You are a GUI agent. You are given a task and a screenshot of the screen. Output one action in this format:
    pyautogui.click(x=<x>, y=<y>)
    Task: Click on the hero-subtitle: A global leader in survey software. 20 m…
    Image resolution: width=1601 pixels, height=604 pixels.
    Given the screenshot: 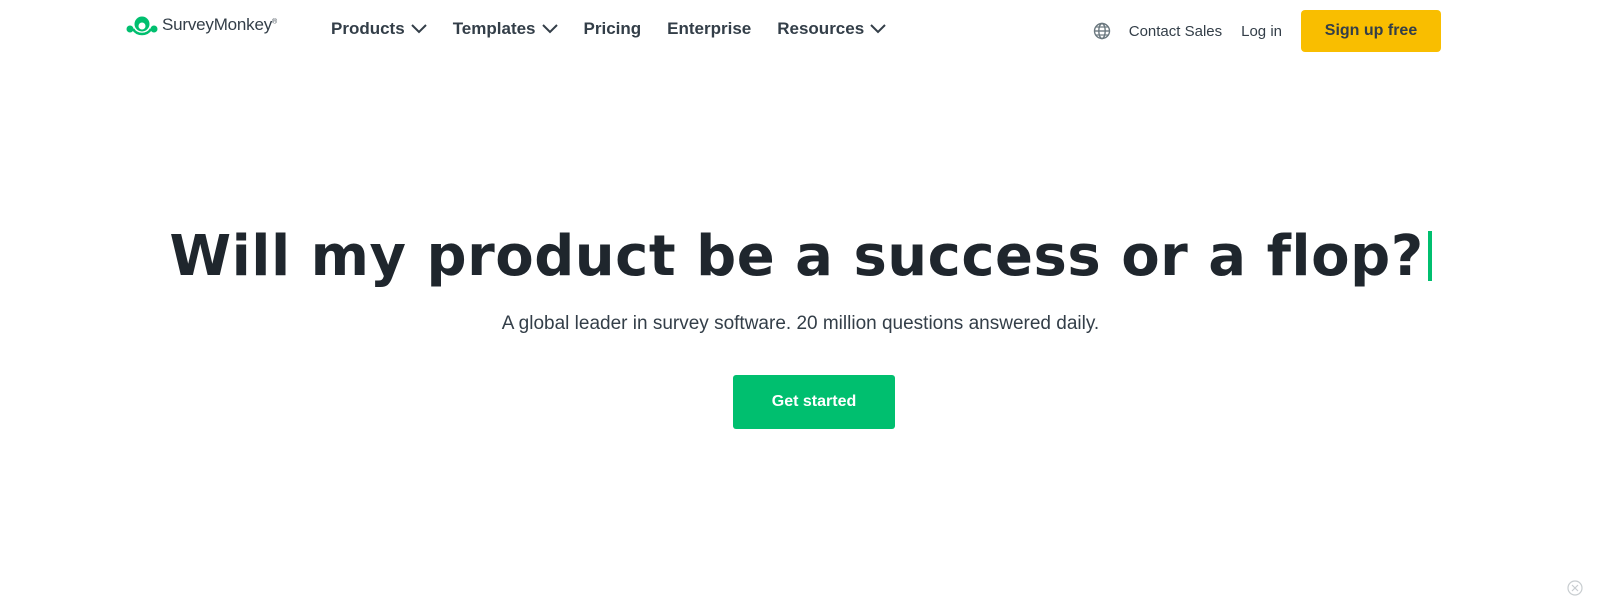 What is the action you would take?
    pyautogui.click(x=800, y=323)
    